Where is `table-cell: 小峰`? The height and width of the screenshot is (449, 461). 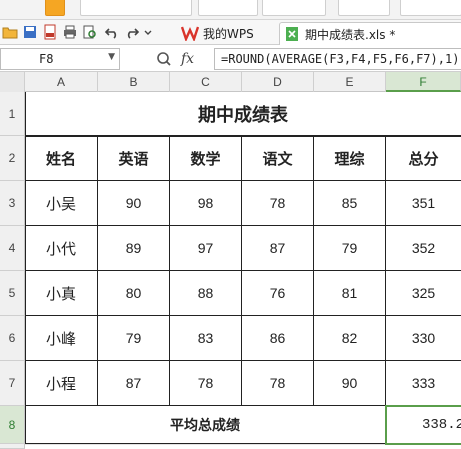 table-cell: 小峰 is located at coordinates (61, 338).